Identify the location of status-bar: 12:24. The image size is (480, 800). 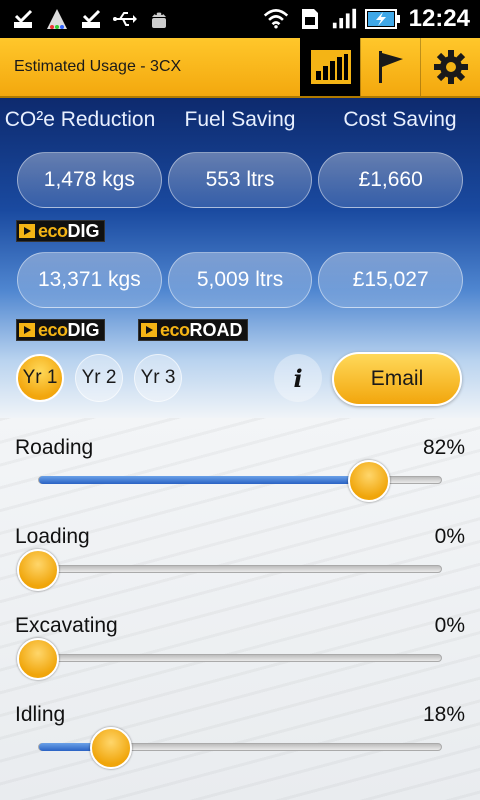
(240, 19).